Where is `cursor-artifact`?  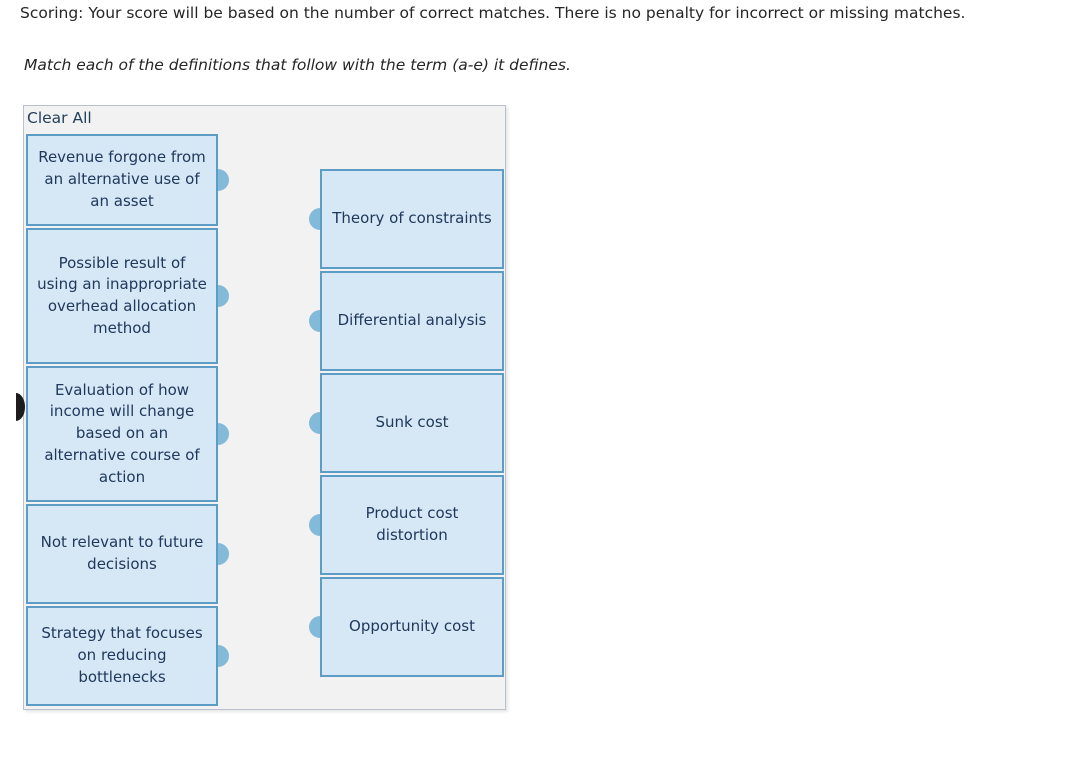
cursor-artifact is located at coordinates (20, 407).